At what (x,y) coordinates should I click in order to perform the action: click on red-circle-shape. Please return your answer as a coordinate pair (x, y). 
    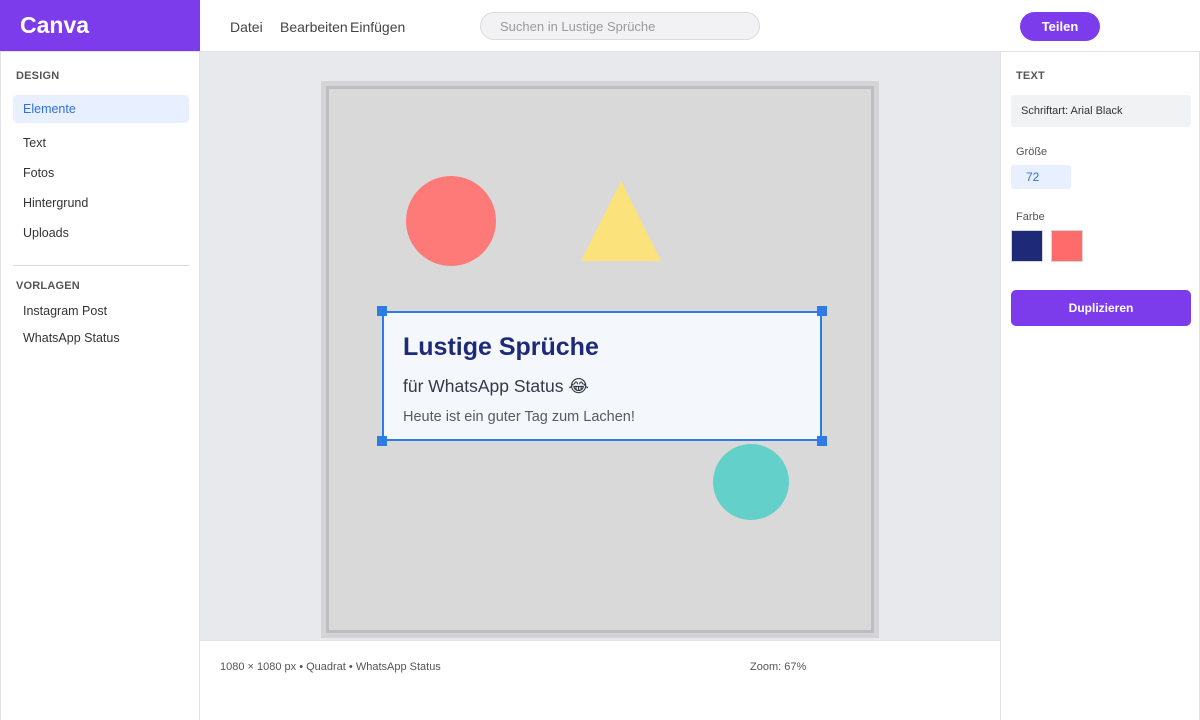
    Looking at the image, I should click on (451, 221).